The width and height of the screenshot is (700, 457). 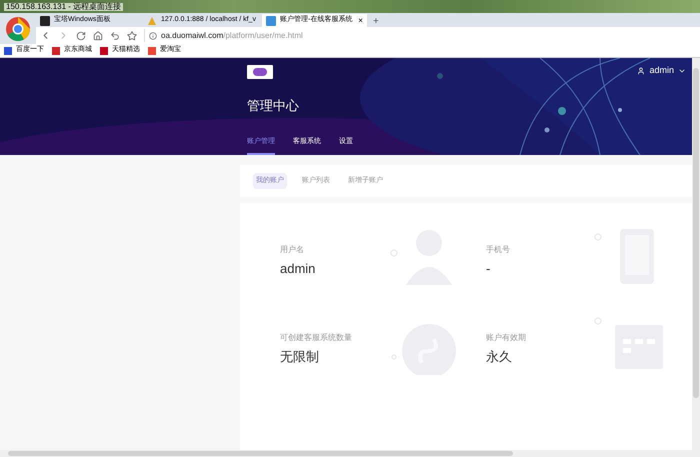 I want to click on info-icon, so click(x=153, y=36).